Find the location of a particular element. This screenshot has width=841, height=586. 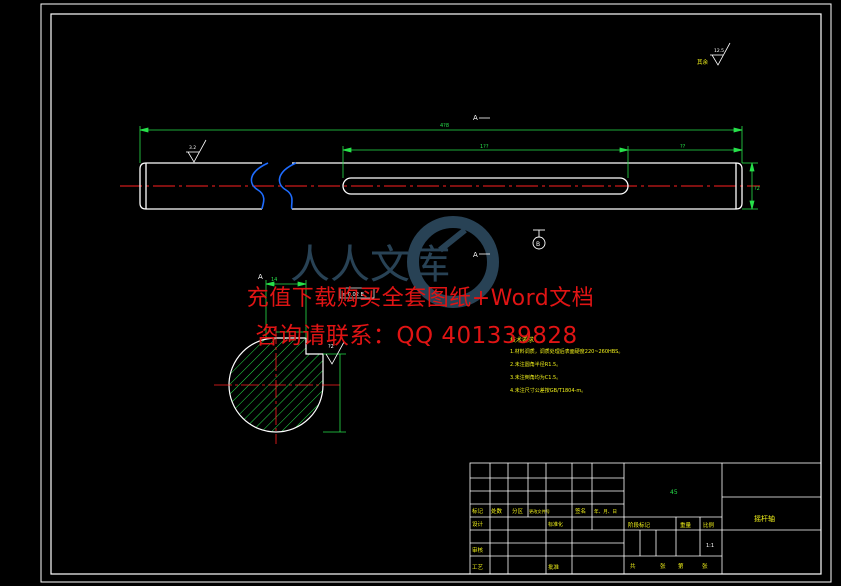

tb-h-mark: 标记 is located at coordinates (478, 511).